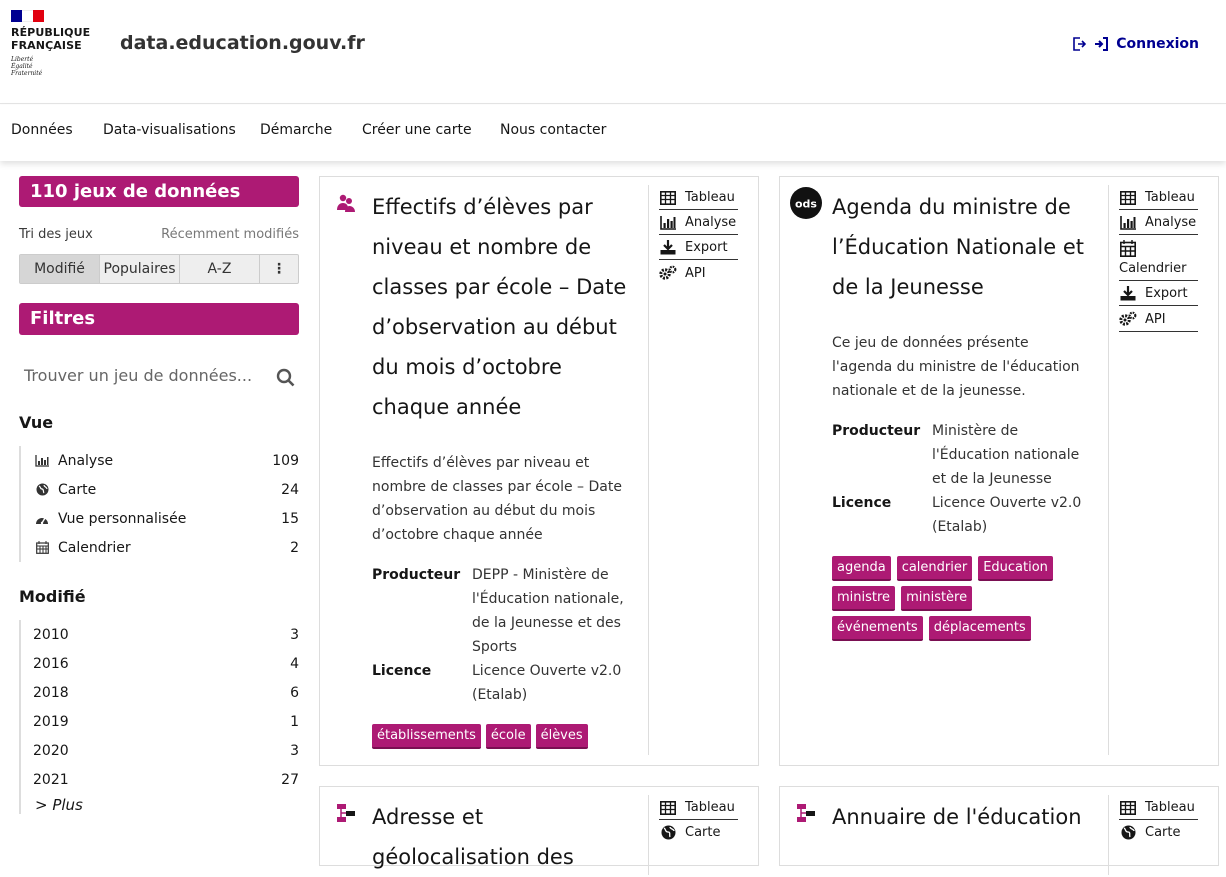  I want to click on facet-item-year: 2021 27, so click(166, 779).